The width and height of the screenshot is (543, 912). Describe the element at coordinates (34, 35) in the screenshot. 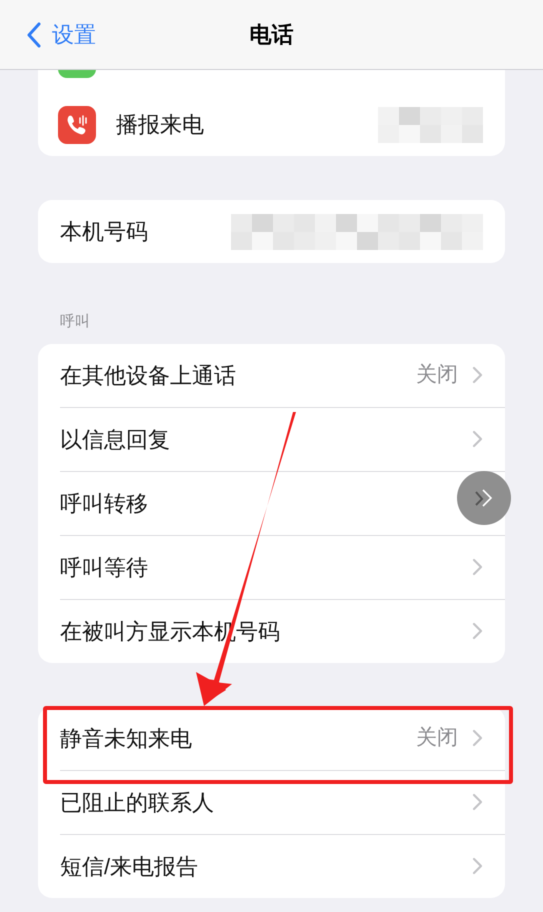

I see `back-chevron-icon` at that location.